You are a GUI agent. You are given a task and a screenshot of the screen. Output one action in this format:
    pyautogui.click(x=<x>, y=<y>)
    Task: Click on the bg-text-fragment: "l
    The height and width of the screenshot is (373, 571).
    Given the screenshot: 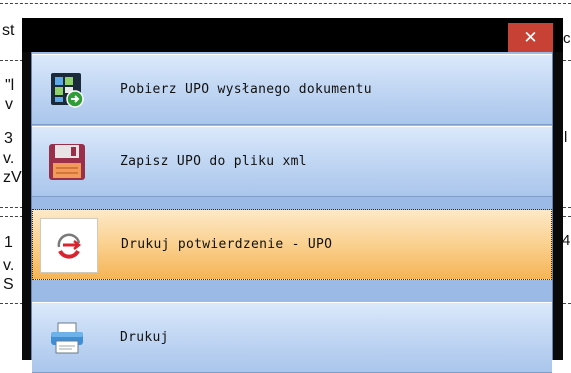 What is the action you would take?
    pyautogui.click(x=10, y=85)
    